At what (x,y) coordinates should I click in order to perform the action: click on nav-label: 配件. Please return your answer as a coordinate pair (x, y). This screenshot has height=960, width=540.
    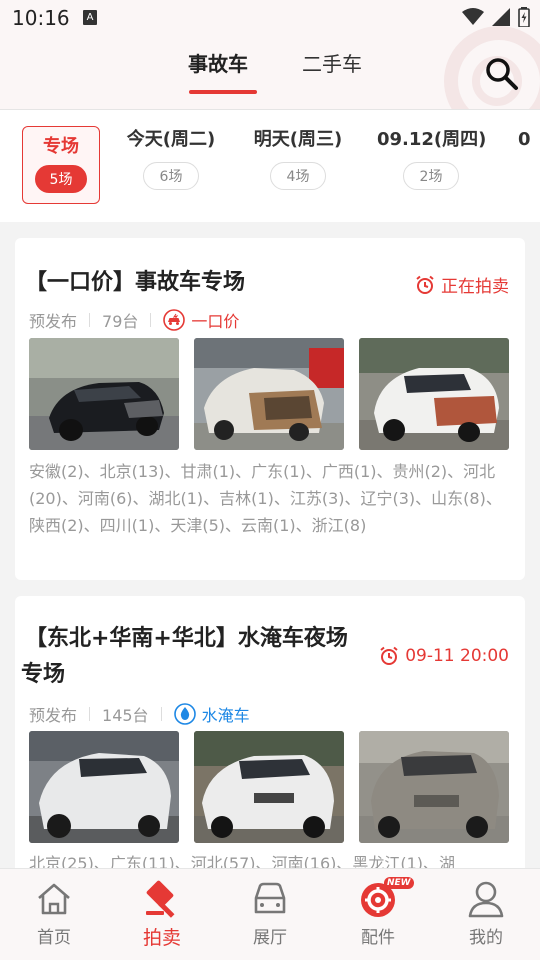
    Looking at the image, I should click on (378, 938).